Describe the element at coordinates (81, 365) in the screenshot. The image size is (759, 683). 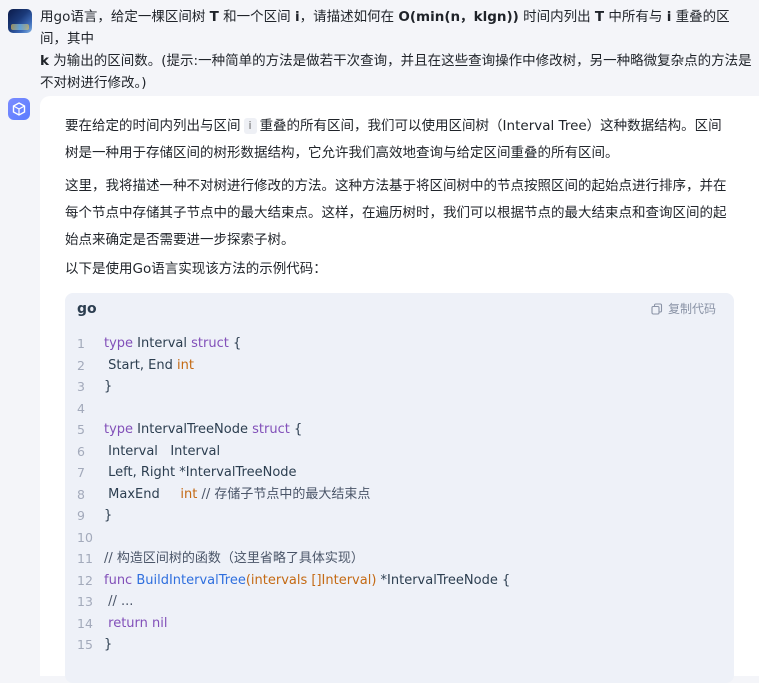
I see `line-number: 2` at that location.